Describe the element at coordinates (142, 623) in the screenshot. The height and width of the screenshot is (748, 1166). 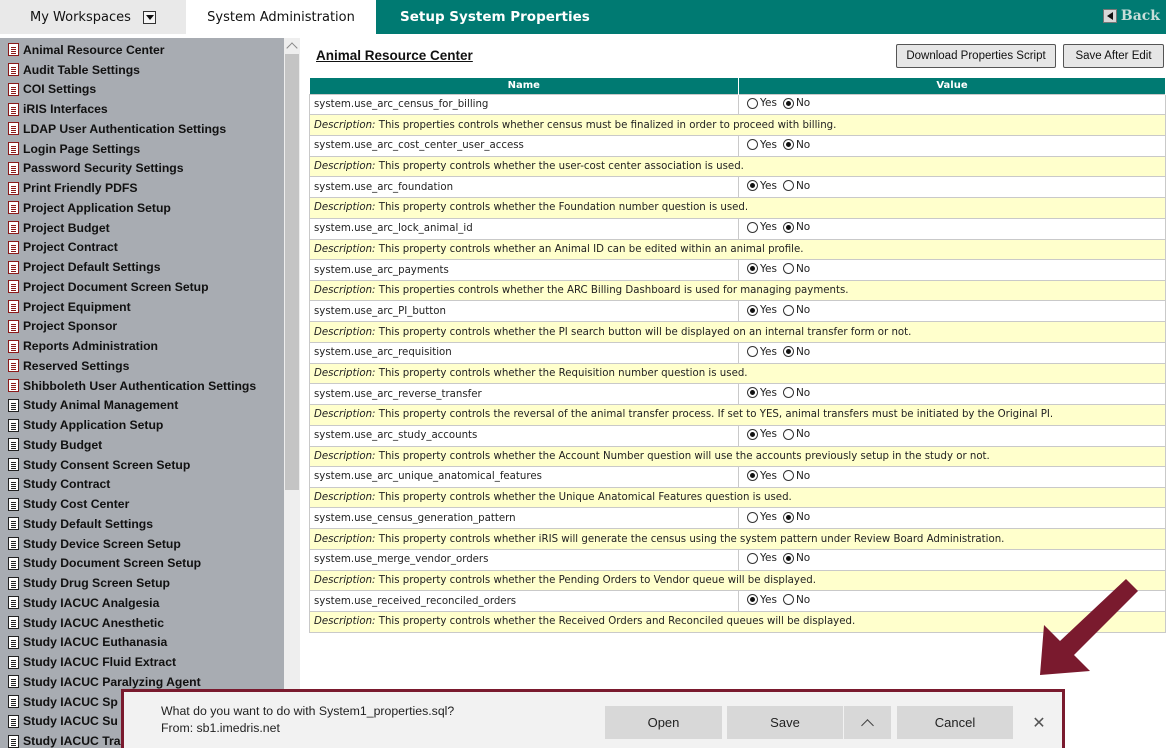
I see `sidebar-item: Study IACUC Anesthetic` at that location.